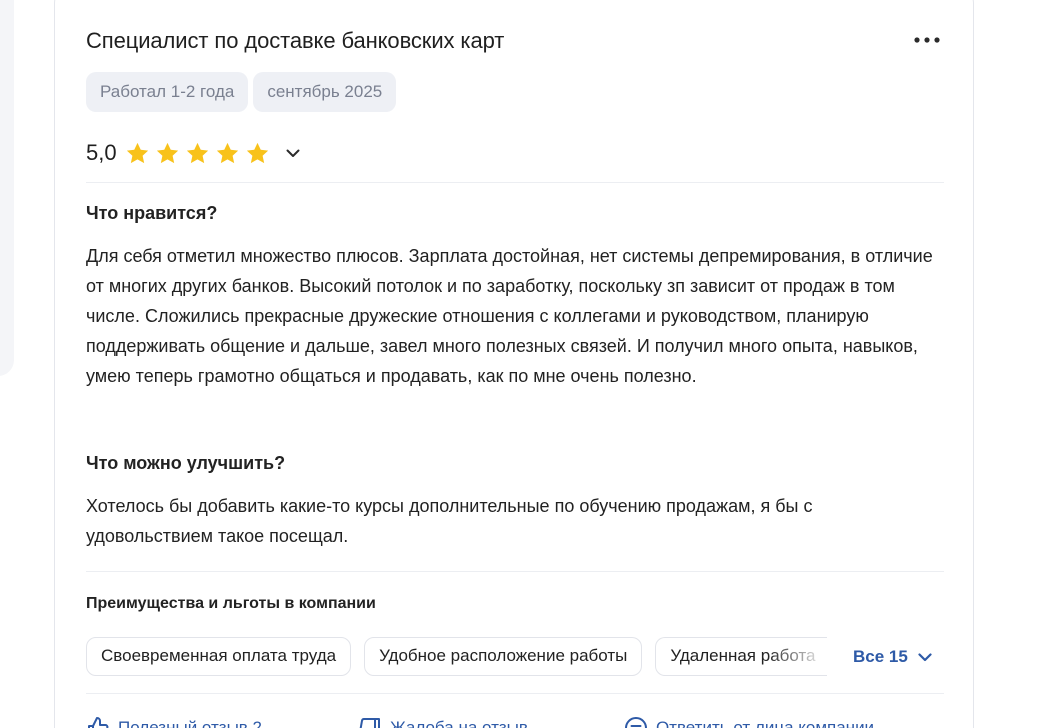  What do you see at coordinates (186, 463) in the screenshot?
I see `improve-heading: Что можно улучшить?` at bounding box center [186, 463].